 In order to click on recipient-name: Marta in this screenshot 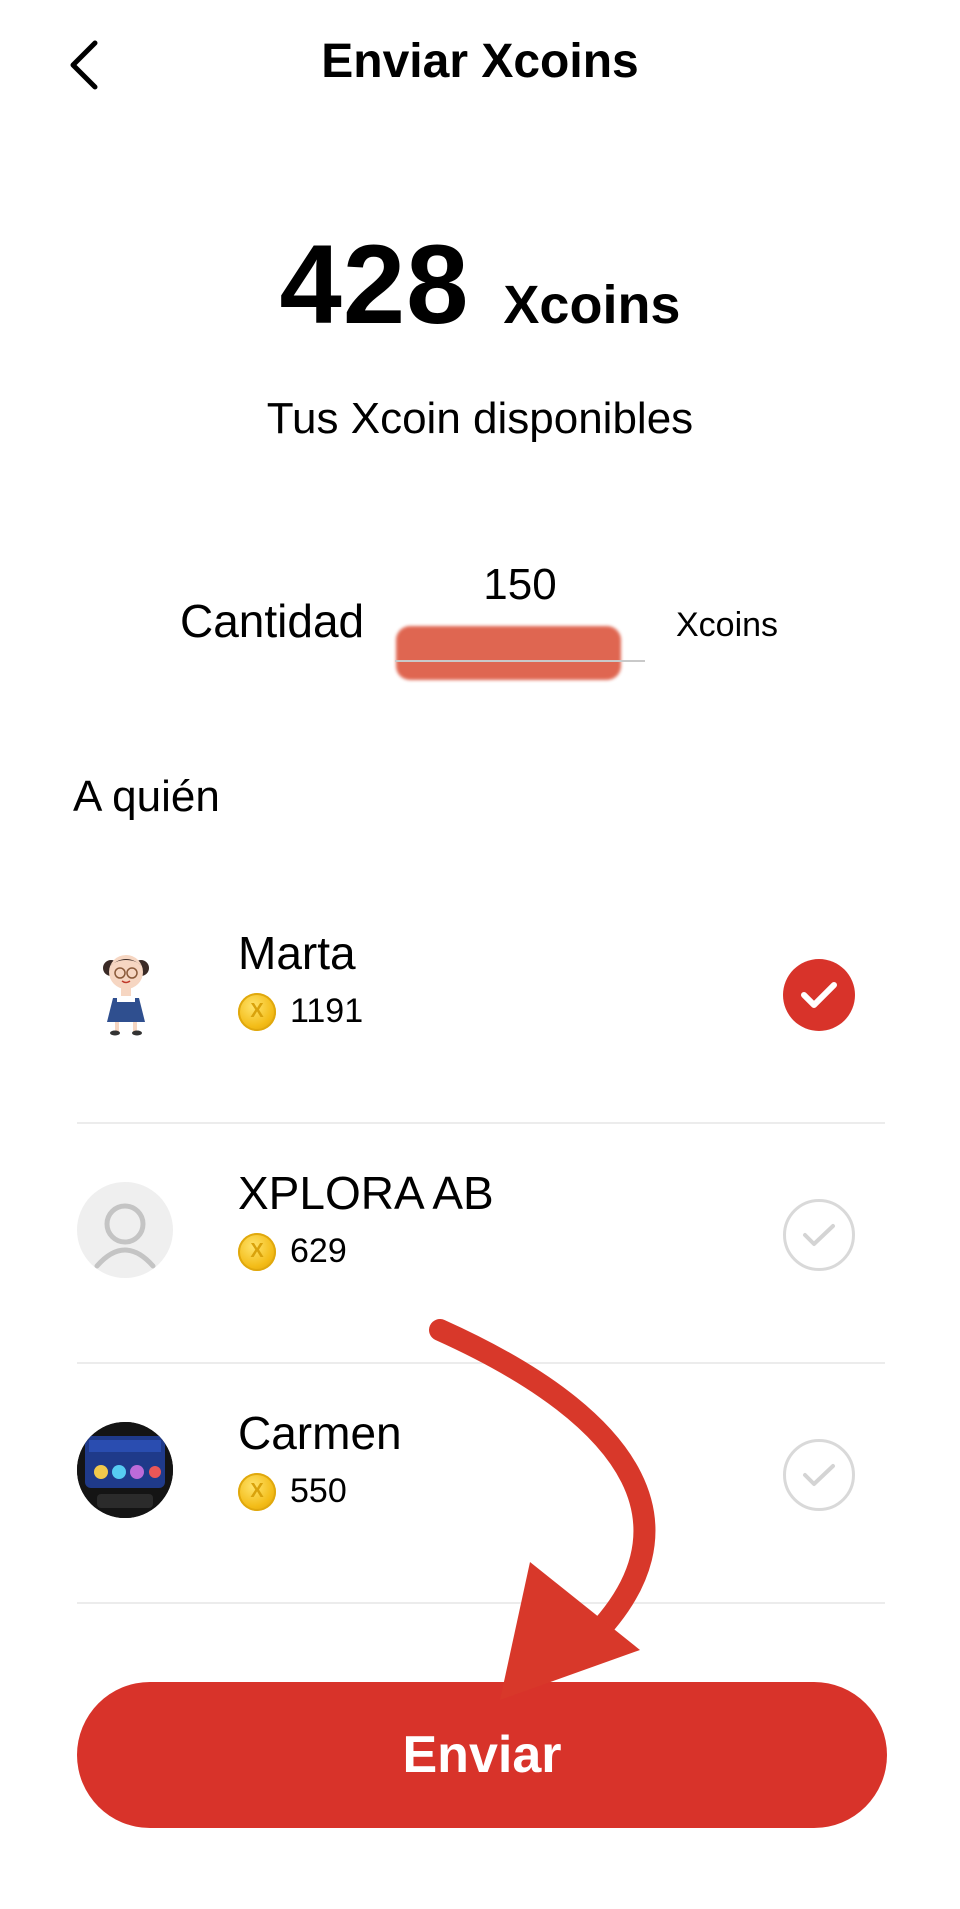, I will do `click(297, 953)`.